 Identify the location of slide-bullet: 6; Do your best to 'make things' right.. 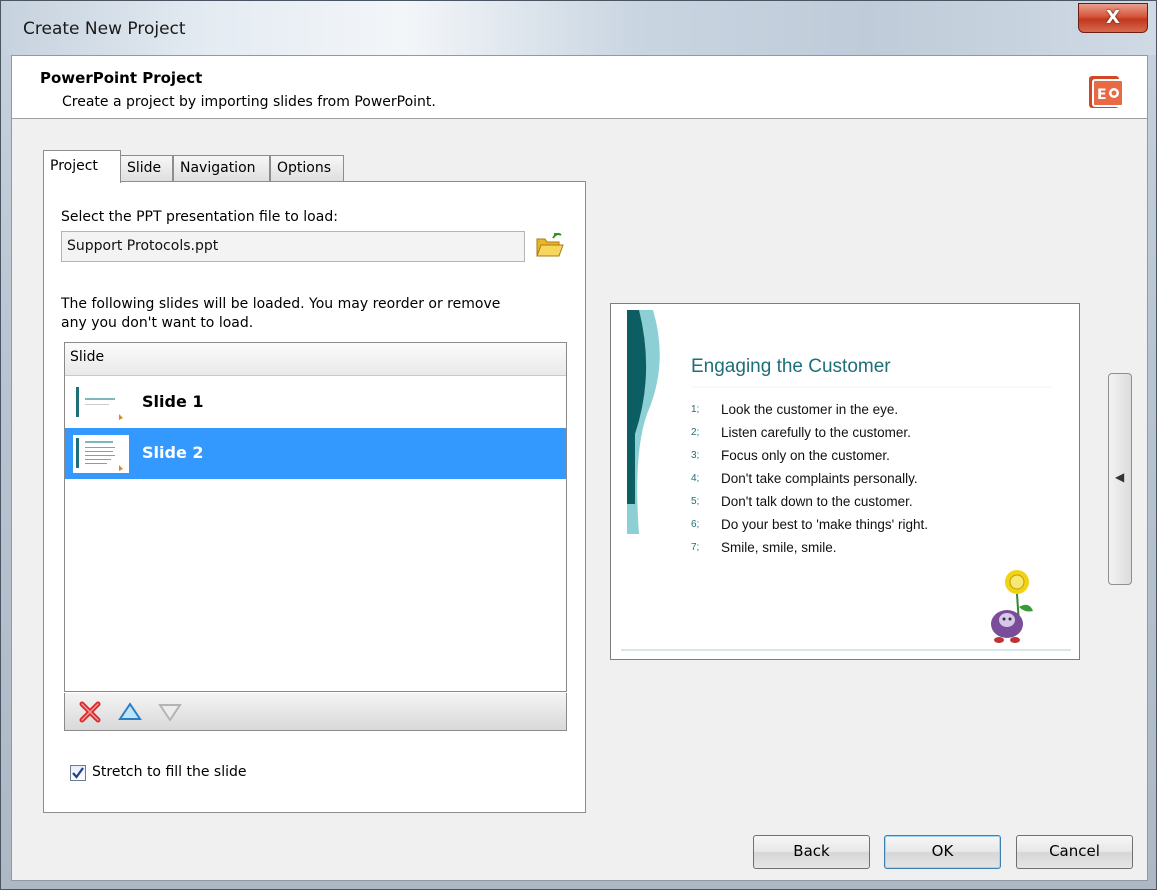
(810, 524).